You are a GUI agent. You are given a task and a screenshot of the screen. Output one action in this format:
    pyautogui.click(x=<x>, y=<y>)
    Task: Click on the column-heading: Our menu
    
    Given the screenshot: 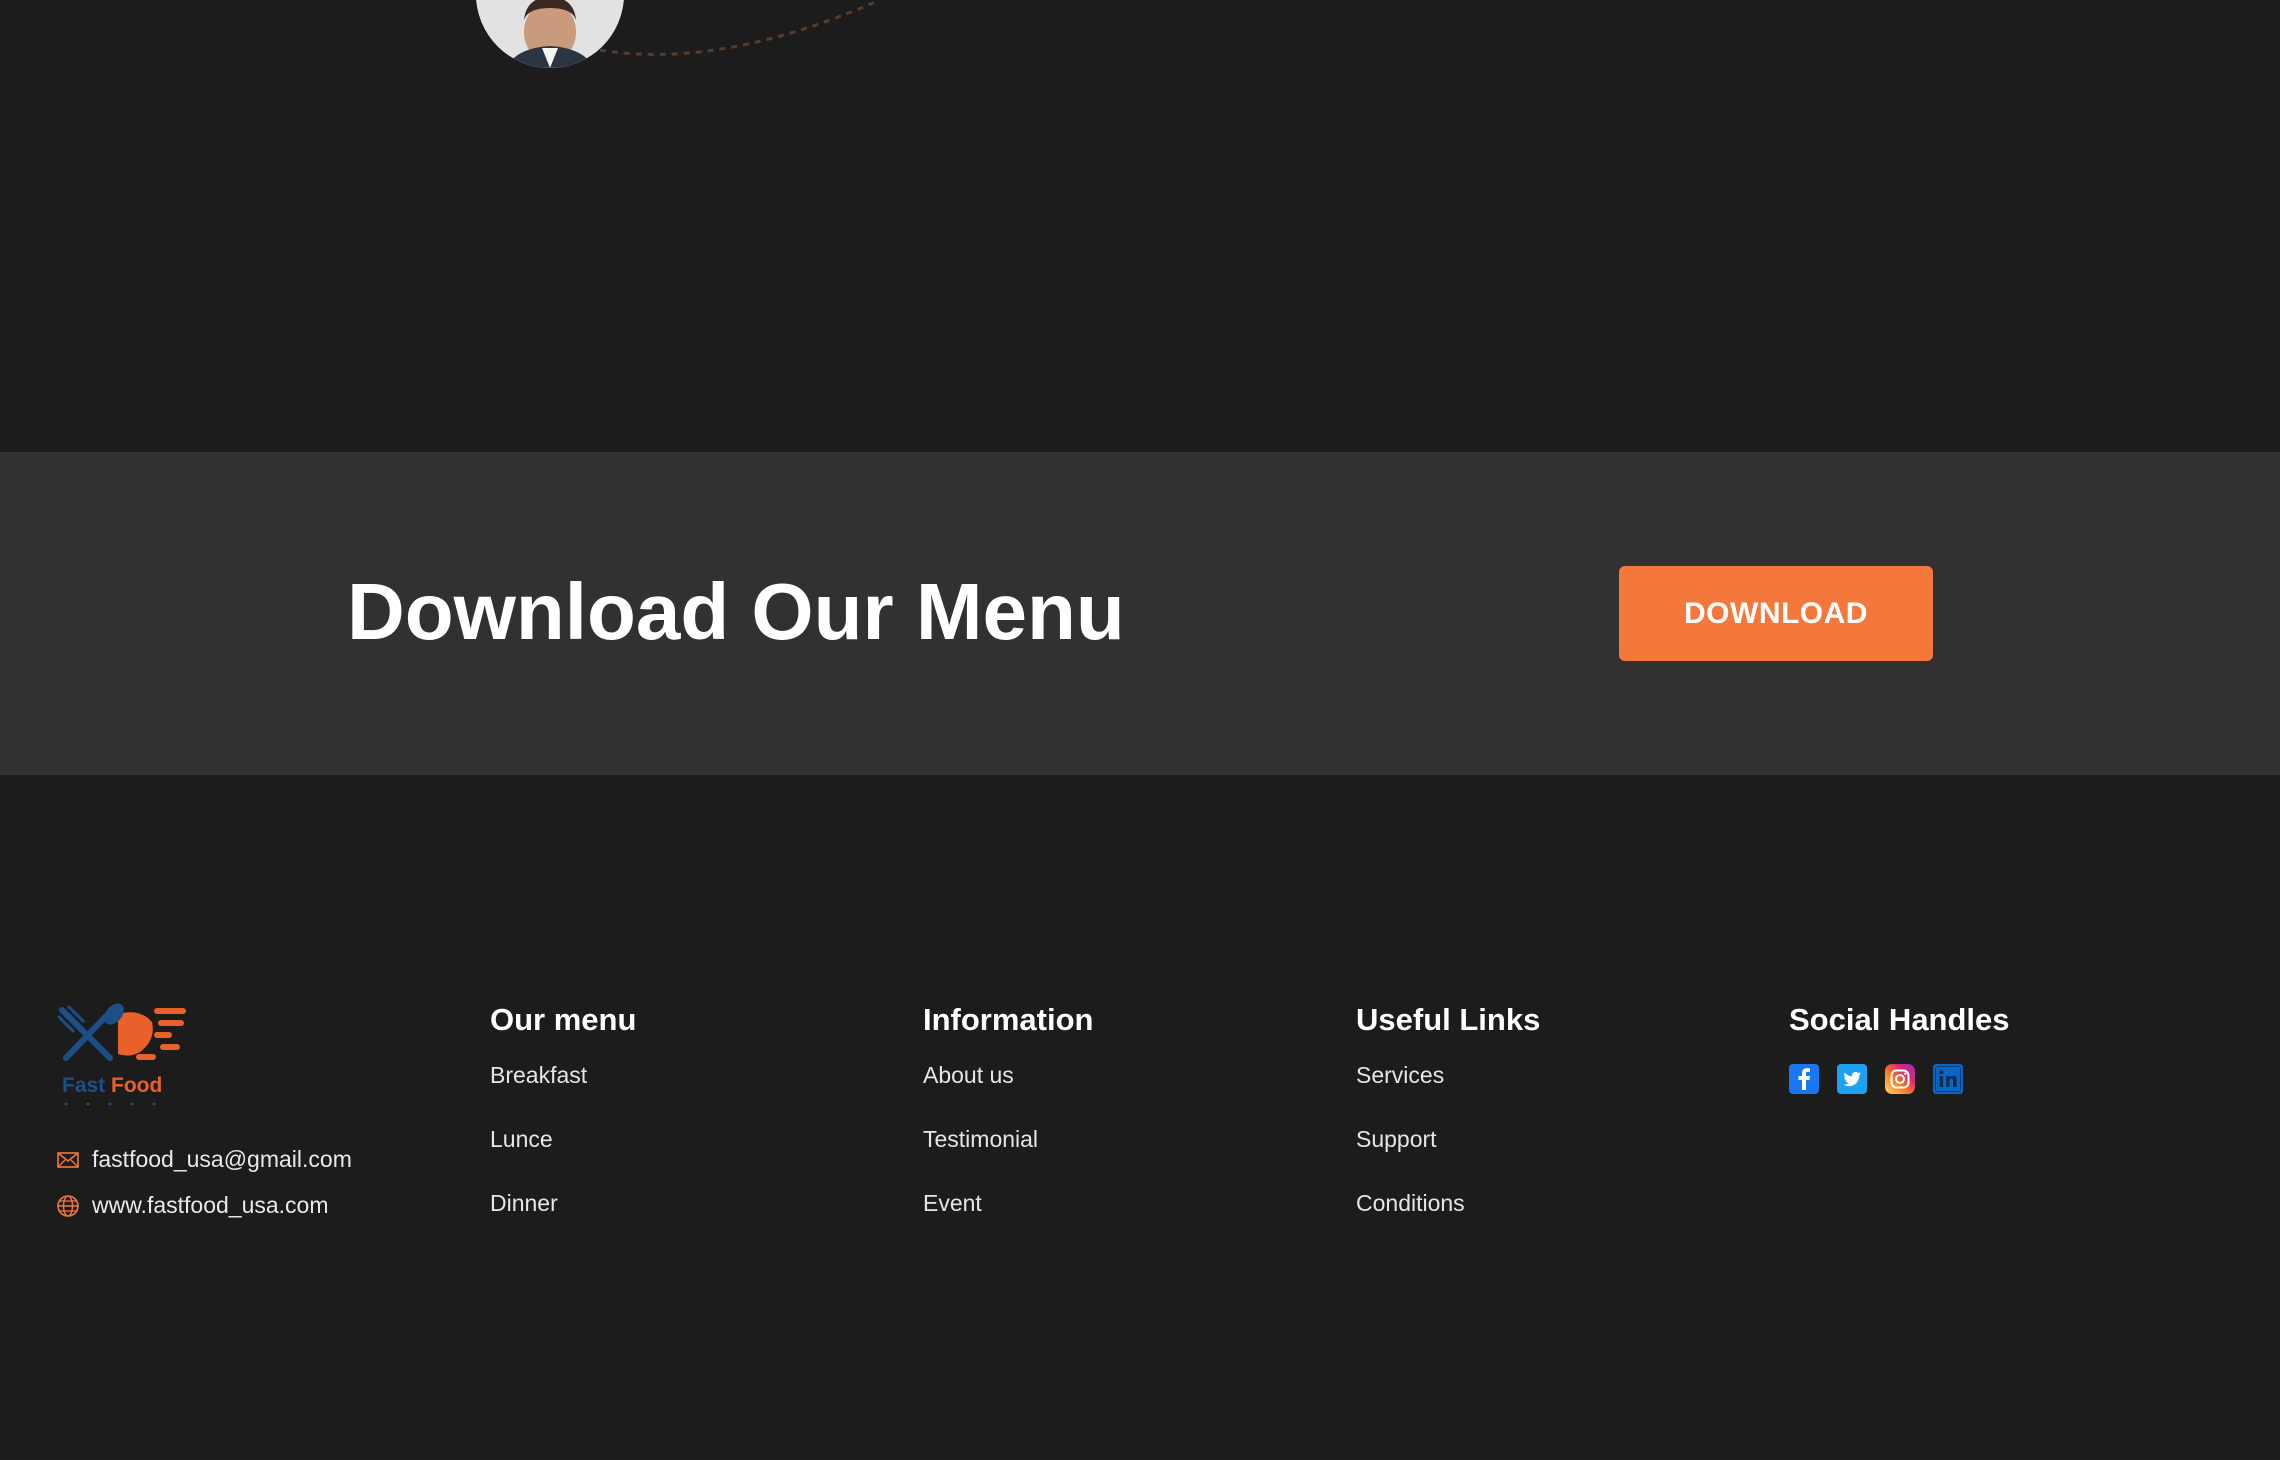 What is the action you would take?
    pyautogui.click(x=563, y=1019)
    